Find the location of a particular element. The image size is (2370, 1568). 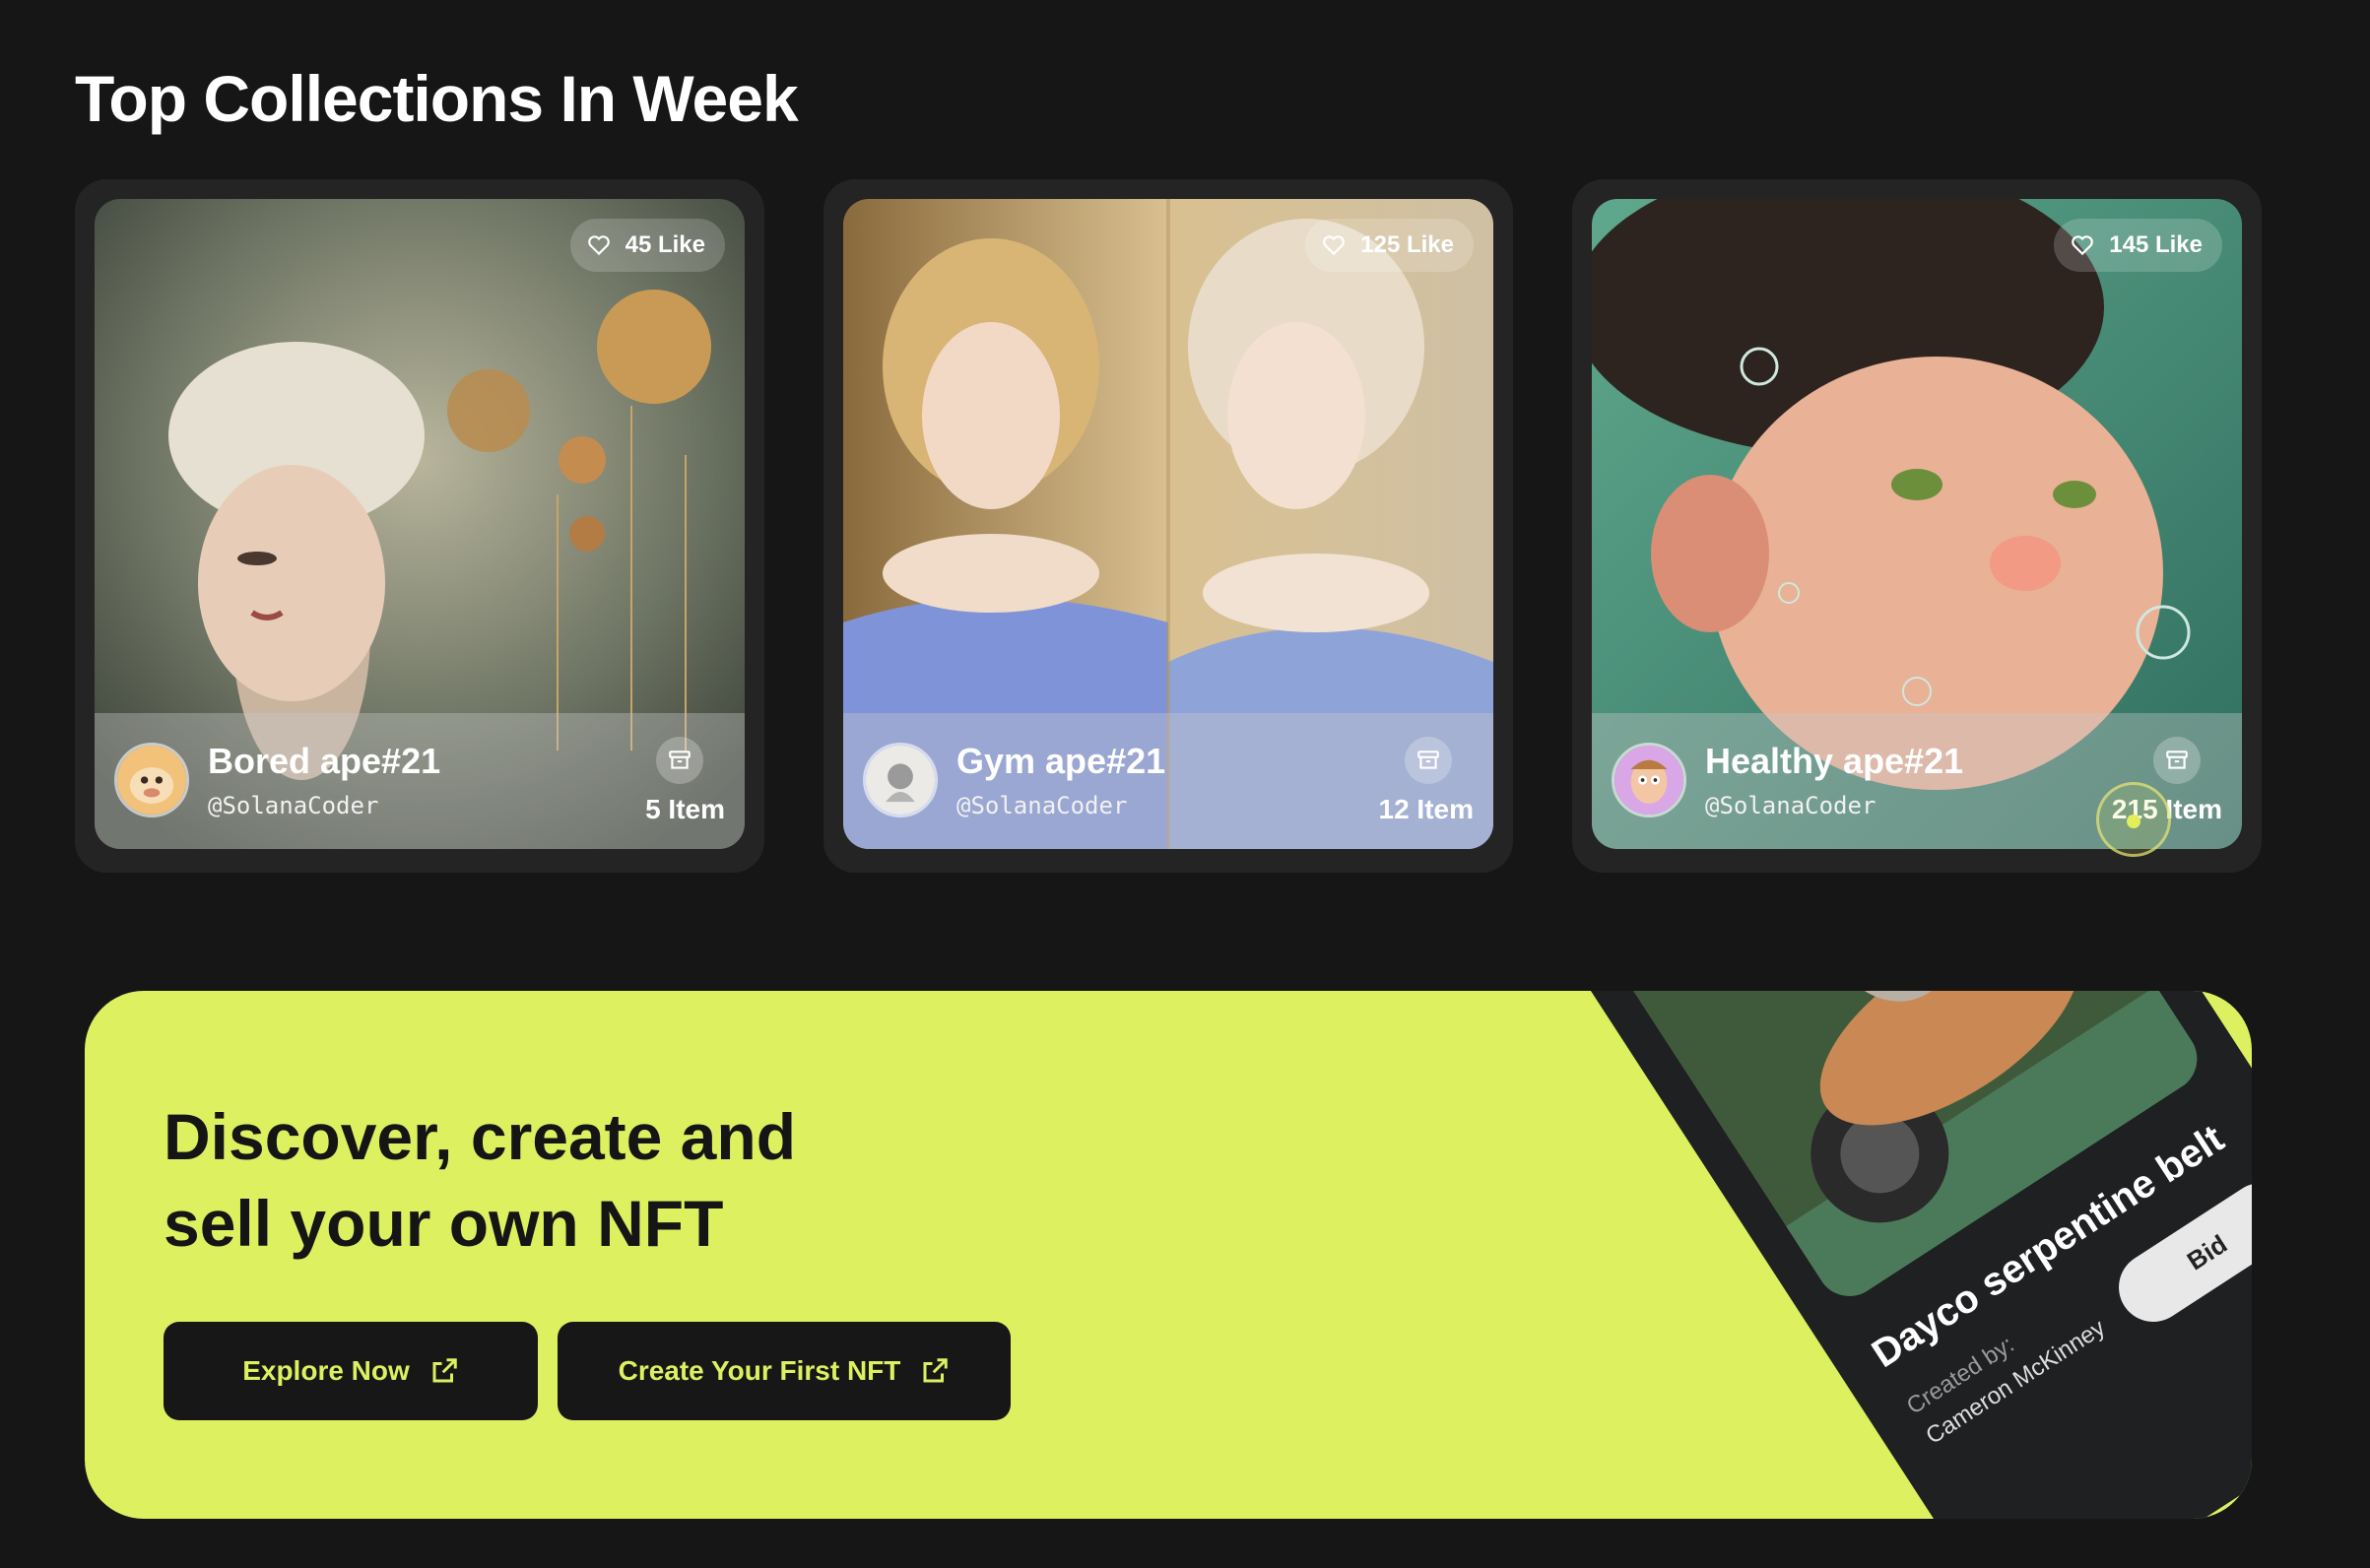

like-count: 145 Like is located at coordinates (2156, 245).